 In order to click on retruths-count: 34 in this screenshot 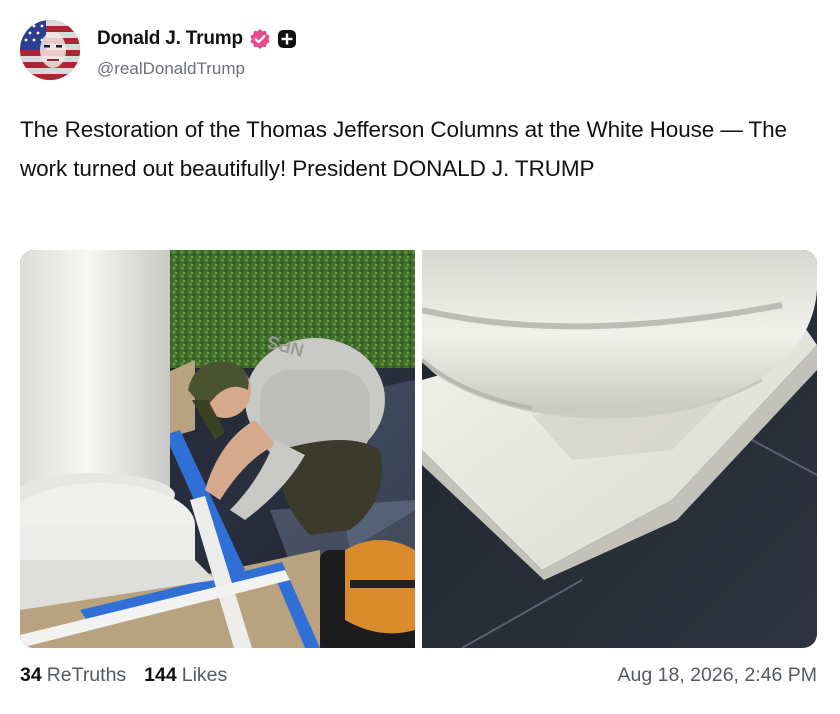, I will do `click(31, 675)`.